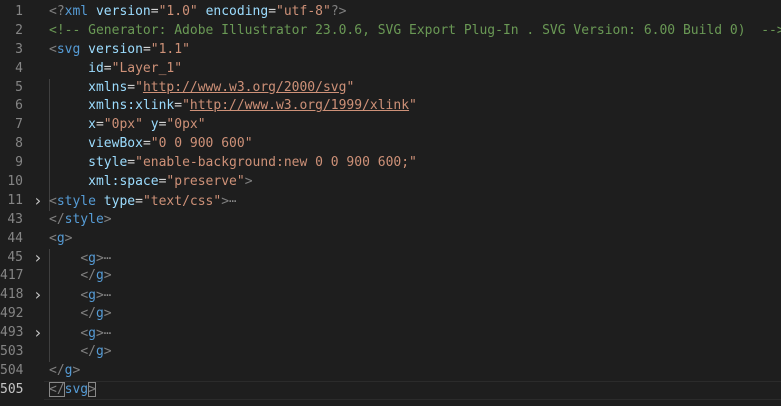 This screenshot has height=406, width=781. I want to click on line-number: 11, so click(15, 200).